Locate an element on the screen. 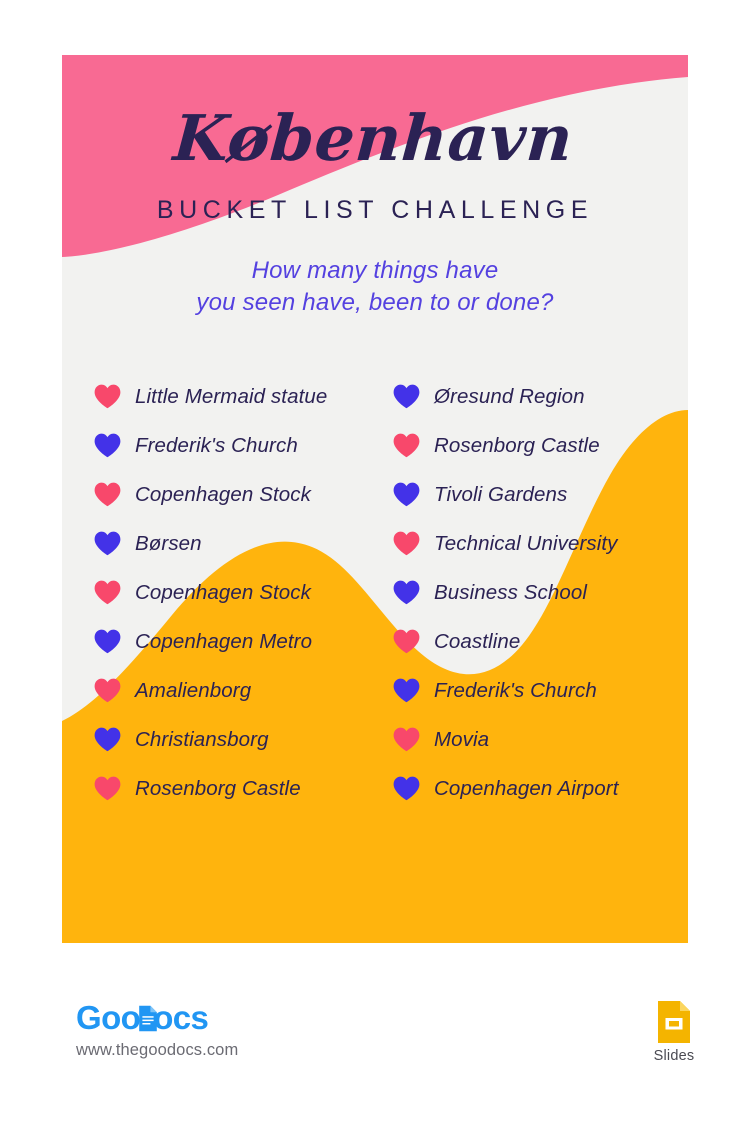  checklist-item: Christiansborg is located at coordinates (234, 739).